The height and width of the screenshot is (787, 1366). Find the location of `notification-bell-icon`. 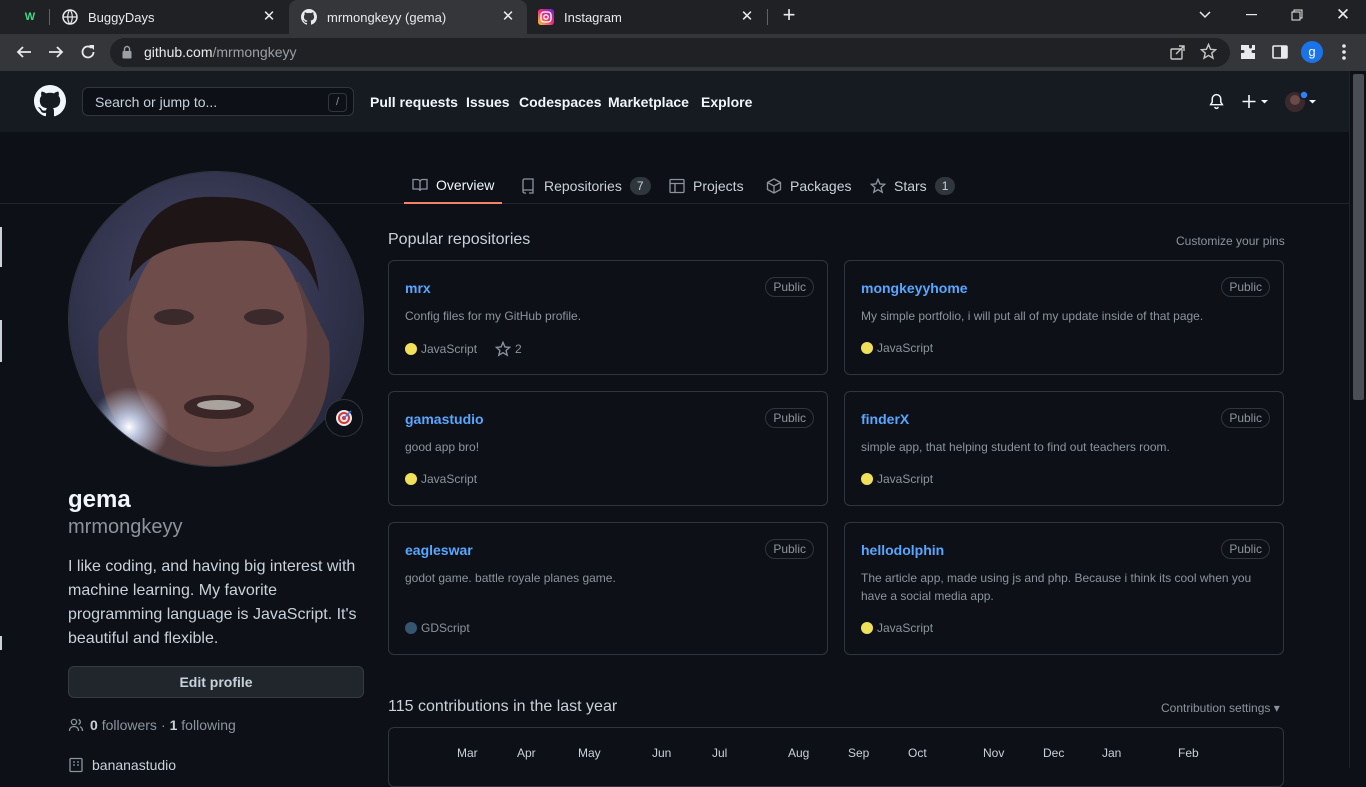

notification-bell-icon is located at coordinates (1216, 104).